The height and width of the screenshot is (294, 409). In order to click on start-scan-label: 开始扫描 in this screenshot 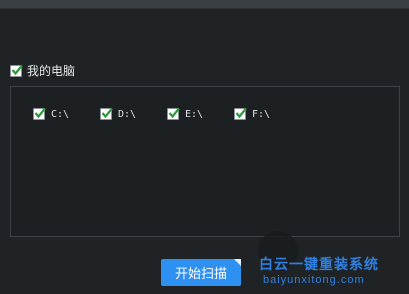, I will do `click(200, 274)`.